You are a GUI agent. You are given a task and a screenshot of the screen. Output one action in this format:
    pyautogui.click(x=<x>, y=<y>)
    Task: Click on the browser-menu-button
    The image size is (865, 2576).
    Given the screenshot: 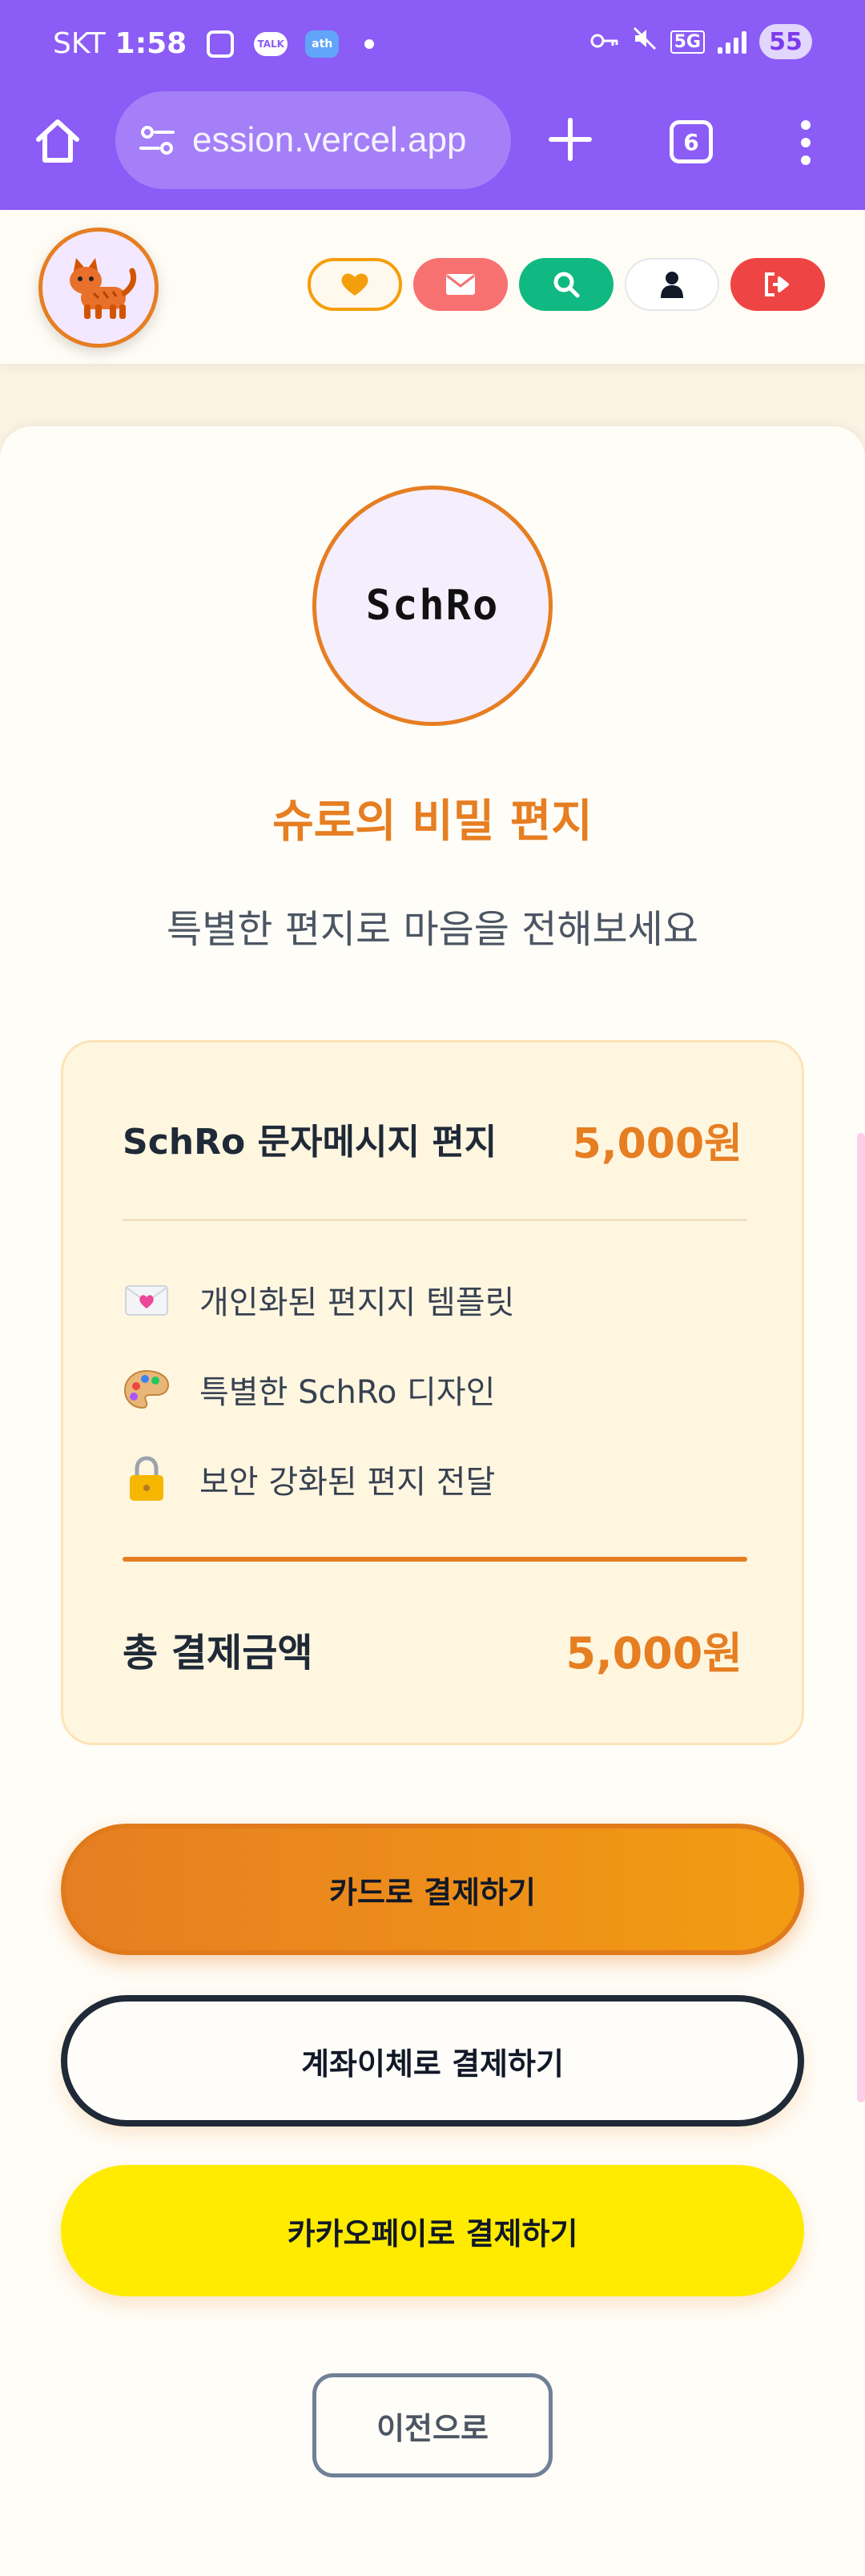 What is the action you would take?
    pyautogui.click(x=806, y=142)
    